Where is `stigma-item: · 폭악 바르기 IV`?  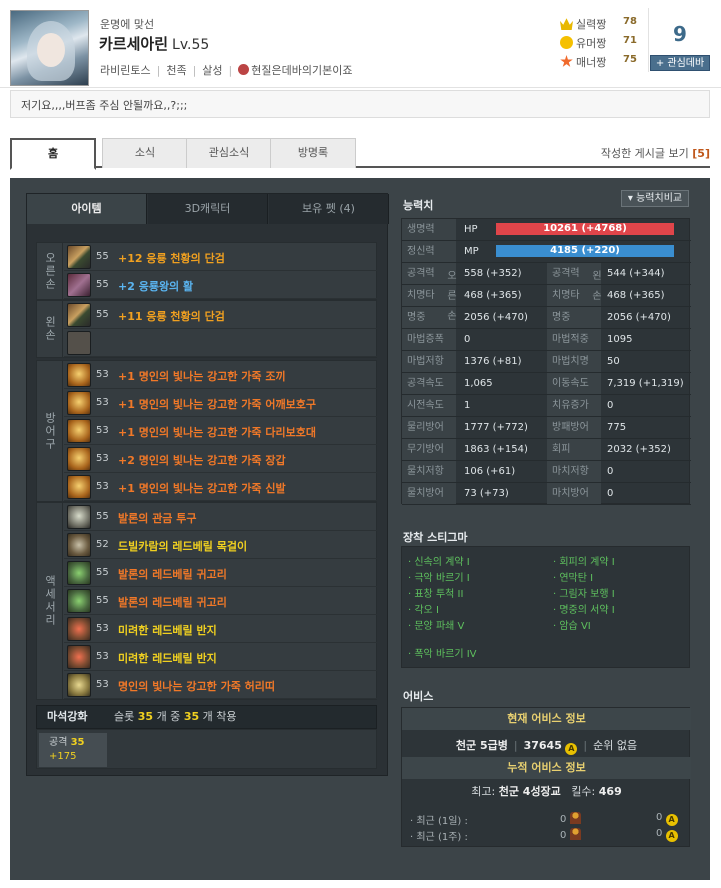
stigma-item: · 폭악 바르기 IV is located at coordinates (442, 652).